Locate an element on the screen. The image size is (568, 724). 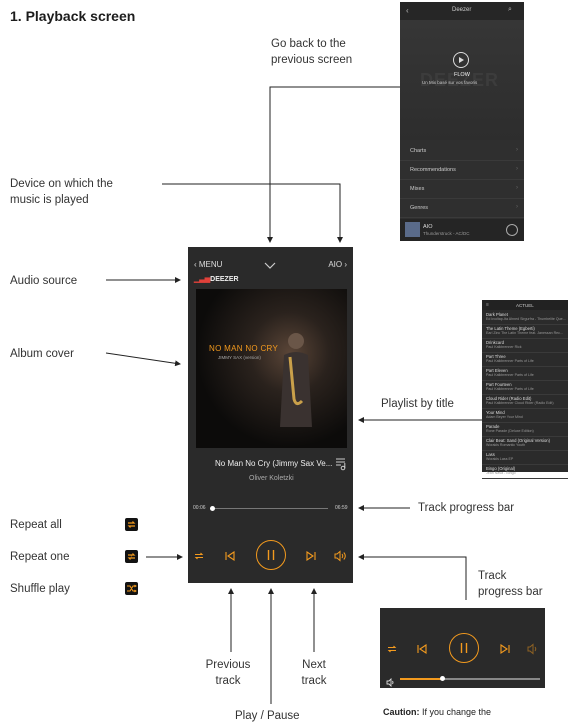
menu-item-mixes: Mixes › is located at coordinates (462, 189).